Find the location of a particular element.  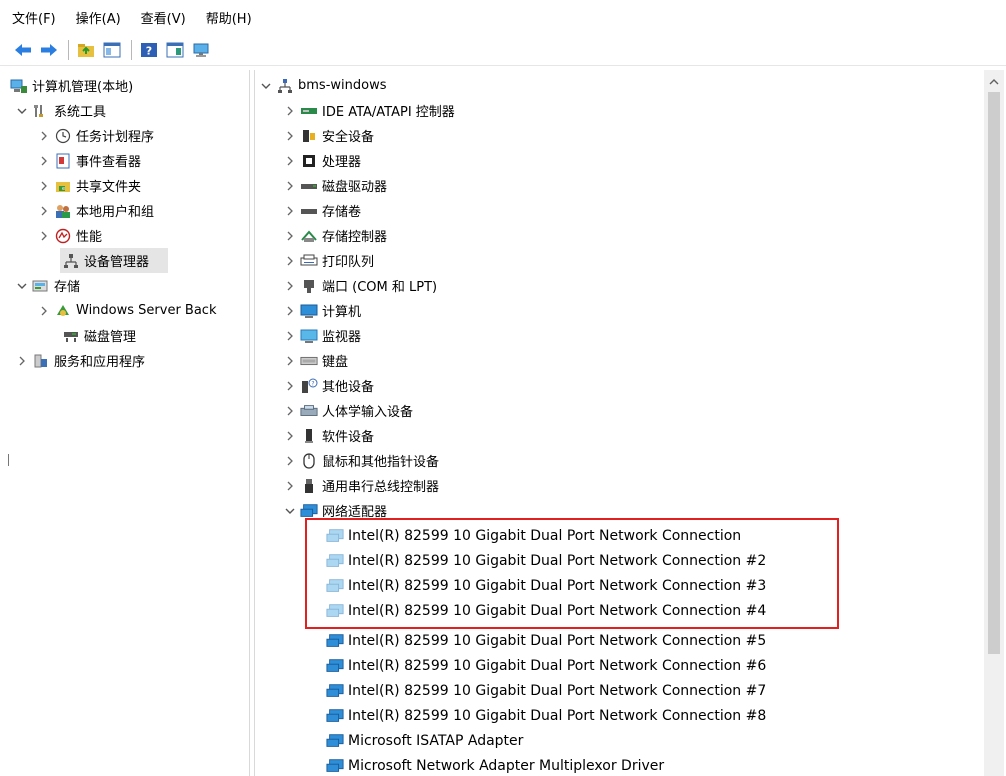

computer-management-icon is located at coordinates (19, 86).